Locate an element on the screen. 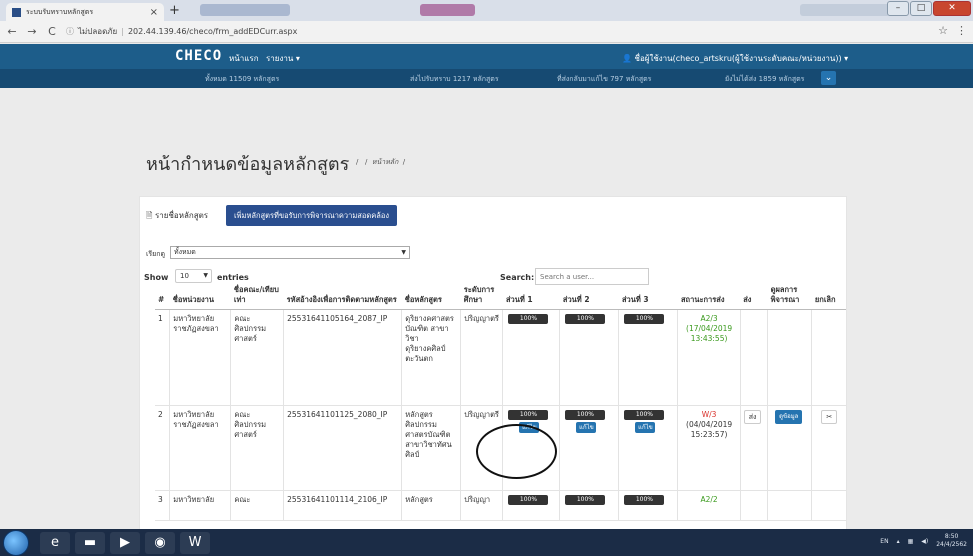  cancel-scissors-icon: ✂ is located at coordinates (829, 417).